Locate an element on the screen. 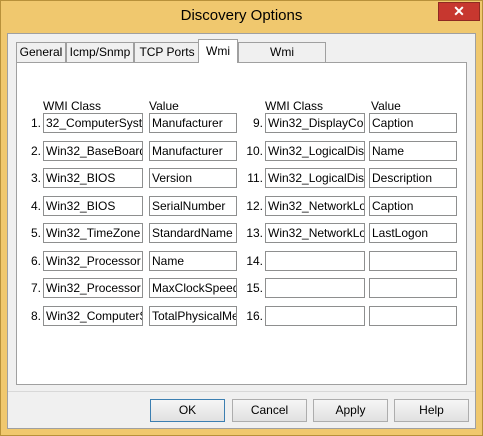 This screenshot has height=436, width=483. row-number: 8. is located at coordinates (35, 316).